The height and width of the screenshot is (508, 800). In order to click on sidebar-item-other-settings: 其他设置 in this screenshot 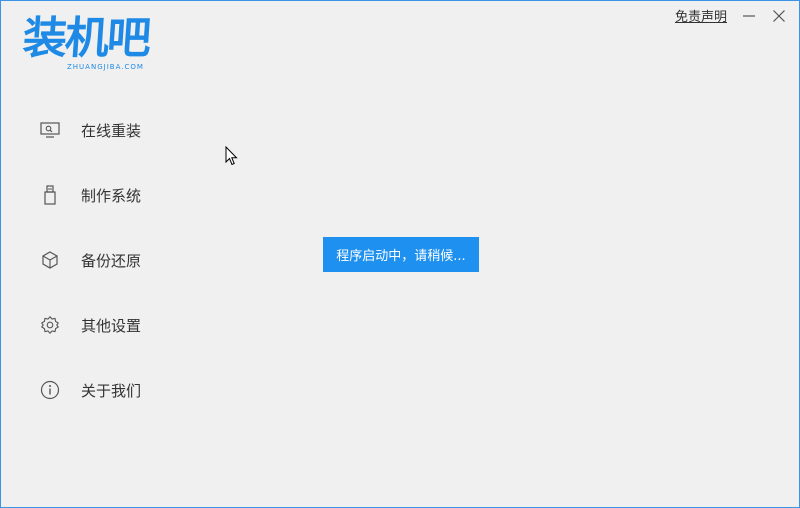, I will do `click(90, 325)`.